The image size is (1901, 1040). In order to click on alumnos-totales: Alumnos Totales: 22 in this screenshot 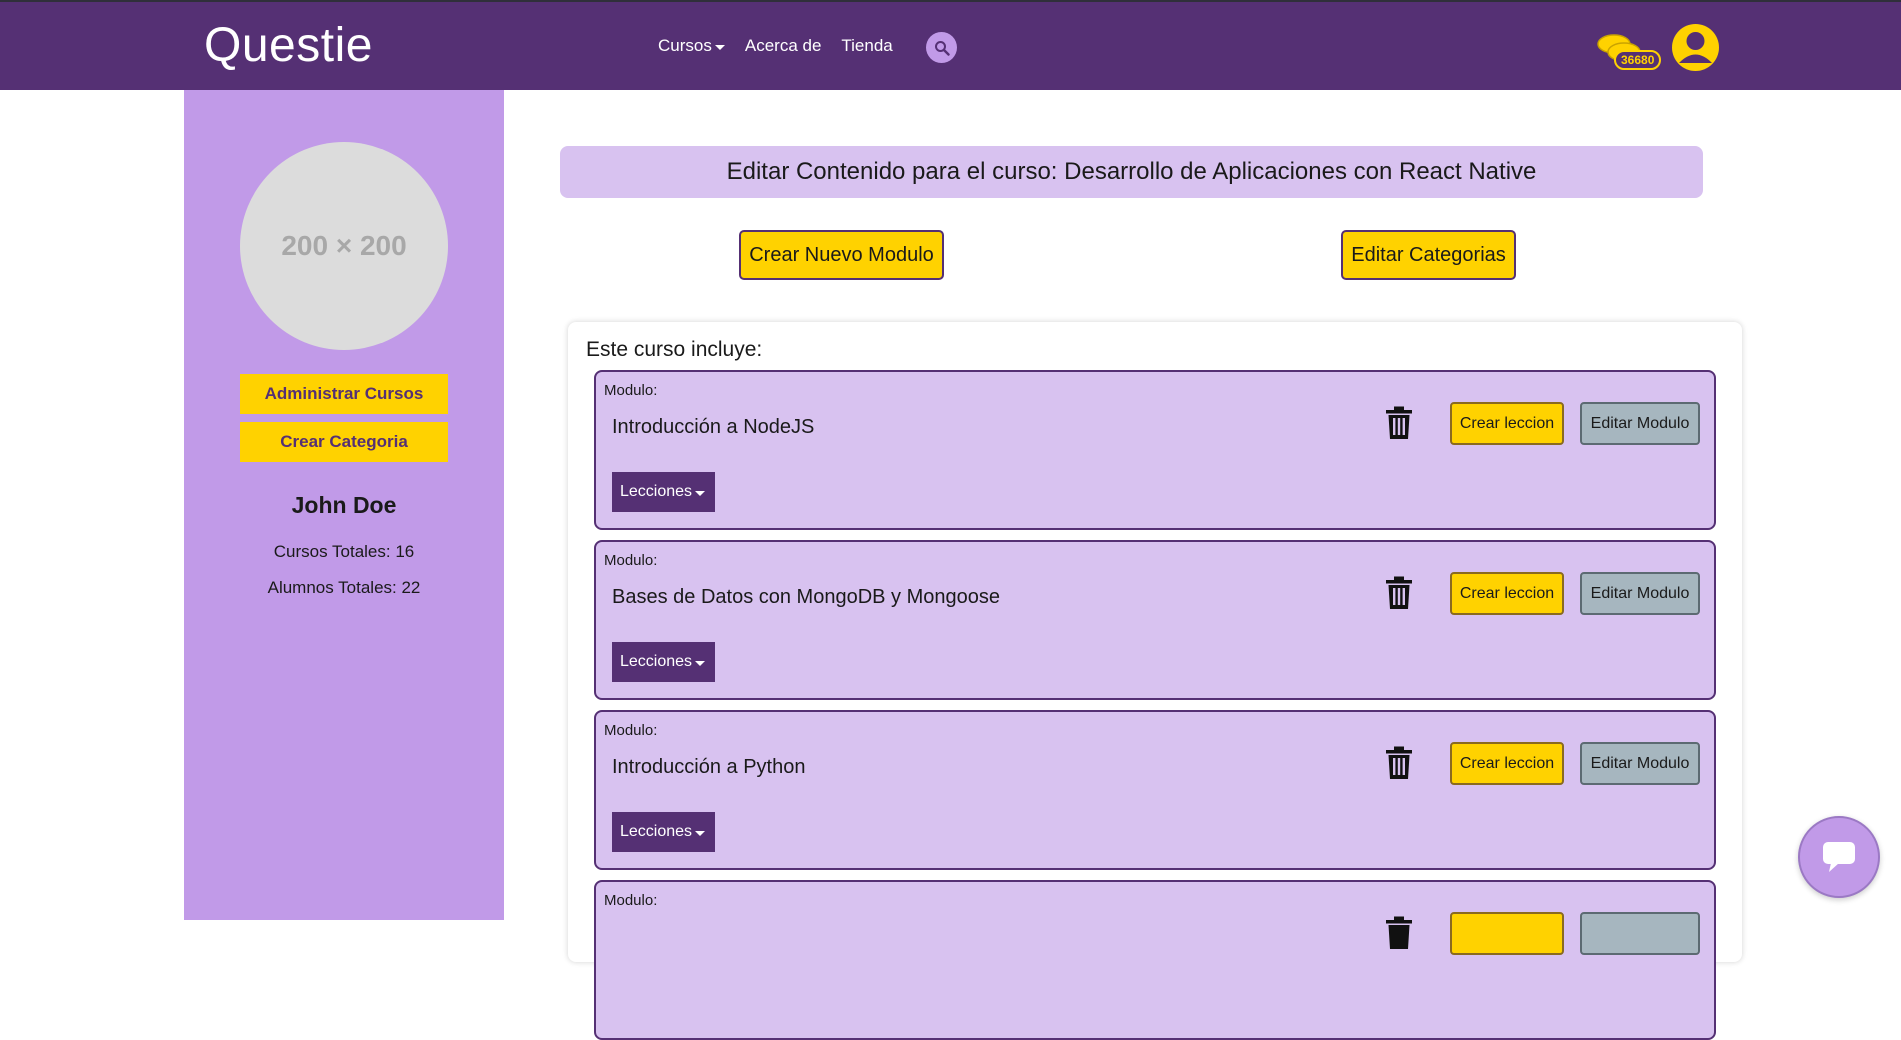, I will do `click(344, 587)`.